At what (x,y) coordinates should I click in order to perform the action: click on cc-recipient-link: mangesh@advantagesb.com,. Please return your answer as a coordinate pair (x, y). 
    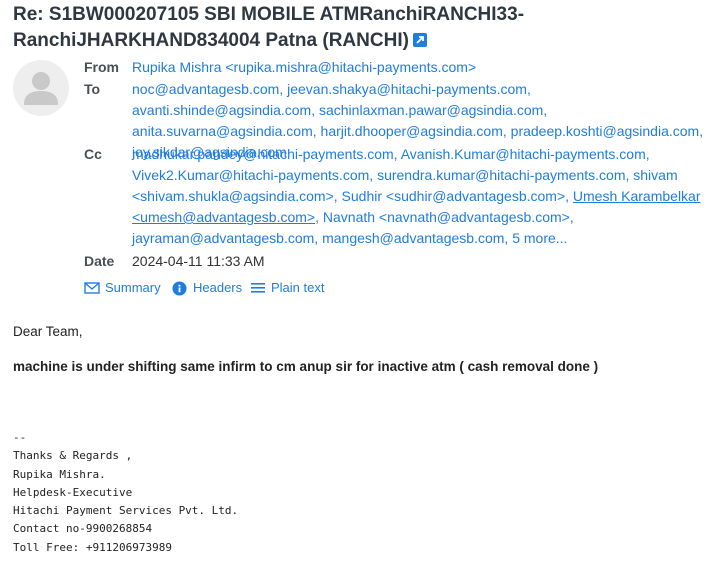
    Looking at the image, I should click on (415, 238).